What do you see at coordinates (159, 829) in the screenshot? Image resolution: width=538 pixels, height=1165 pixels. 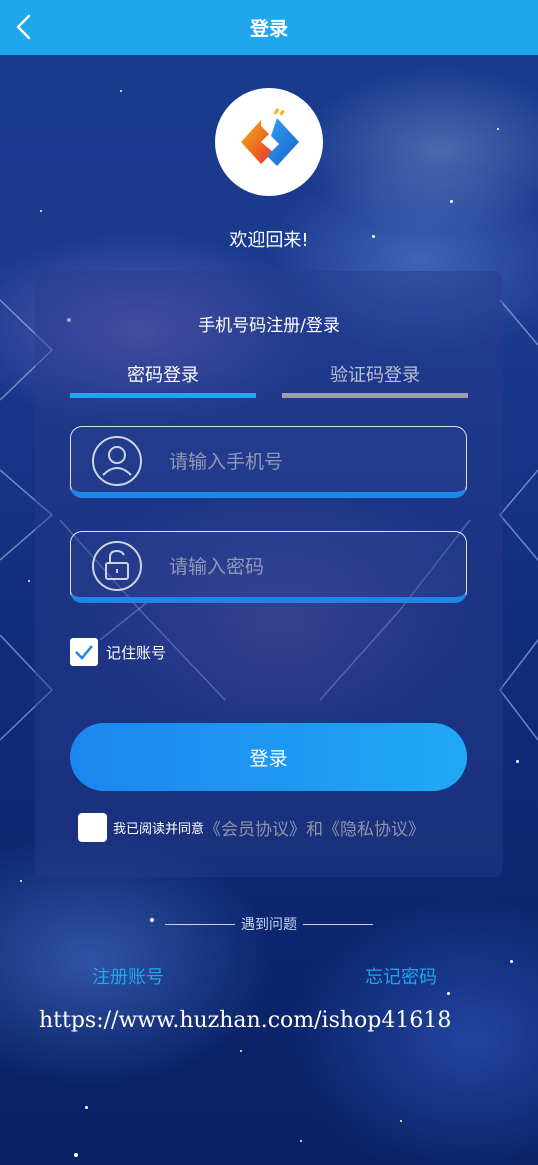 I see `agreement-prefix: 我已阅读并同意` at bounding box center [159, 829].